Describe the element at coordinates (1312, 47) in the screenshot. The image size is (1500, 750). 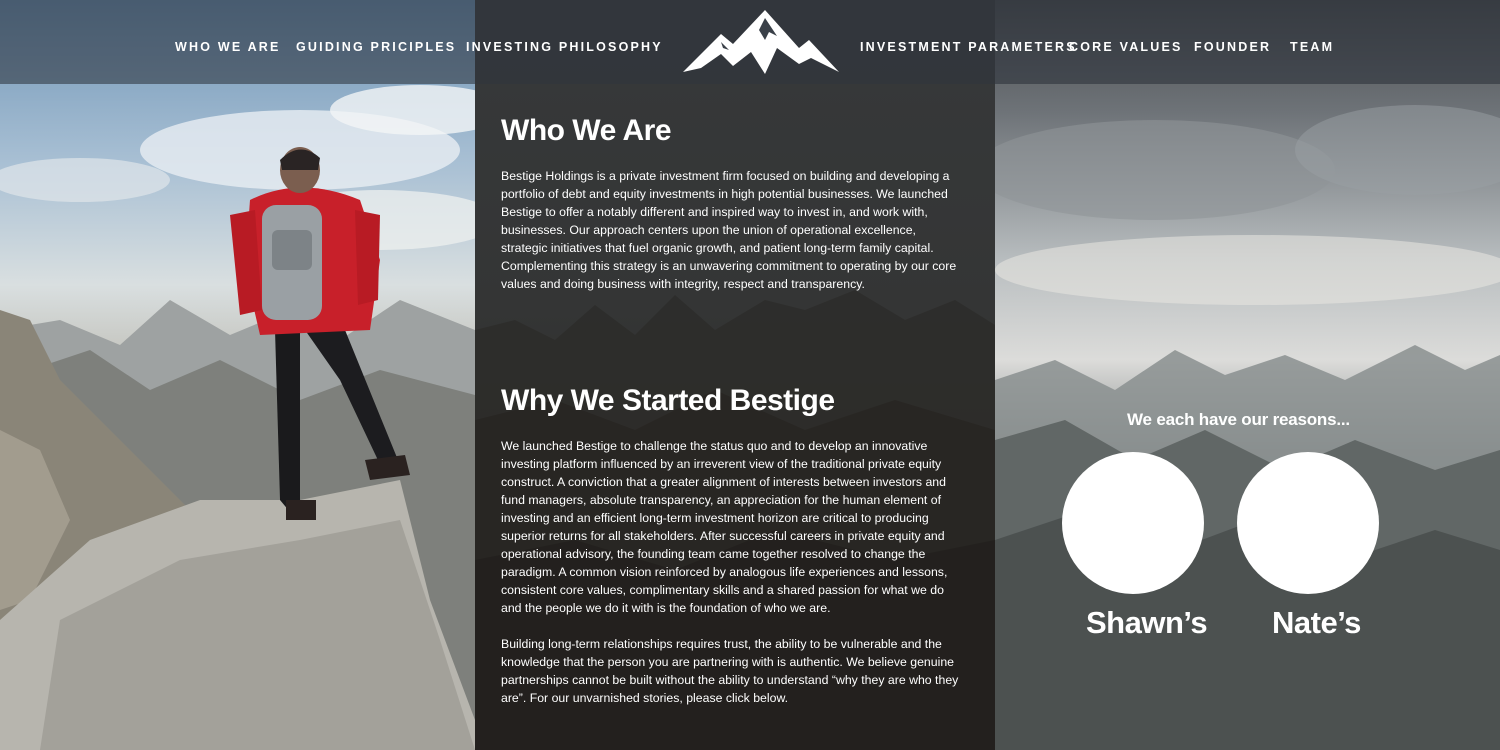
I see `nav-team: TEAM` at that location.